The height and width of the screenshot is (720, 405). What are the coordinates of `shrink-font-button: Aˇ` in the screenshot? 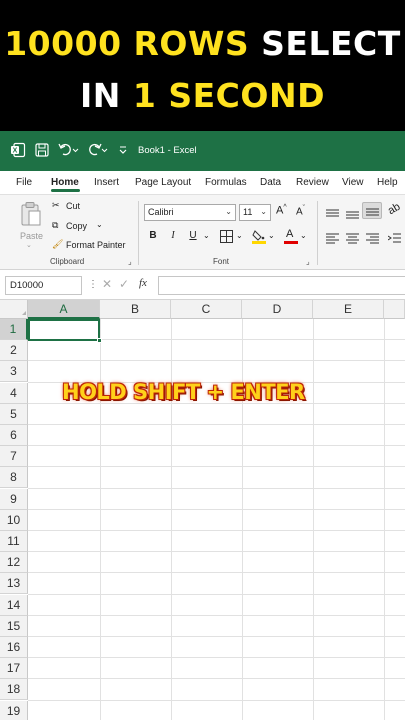 It's located at (300, 211).